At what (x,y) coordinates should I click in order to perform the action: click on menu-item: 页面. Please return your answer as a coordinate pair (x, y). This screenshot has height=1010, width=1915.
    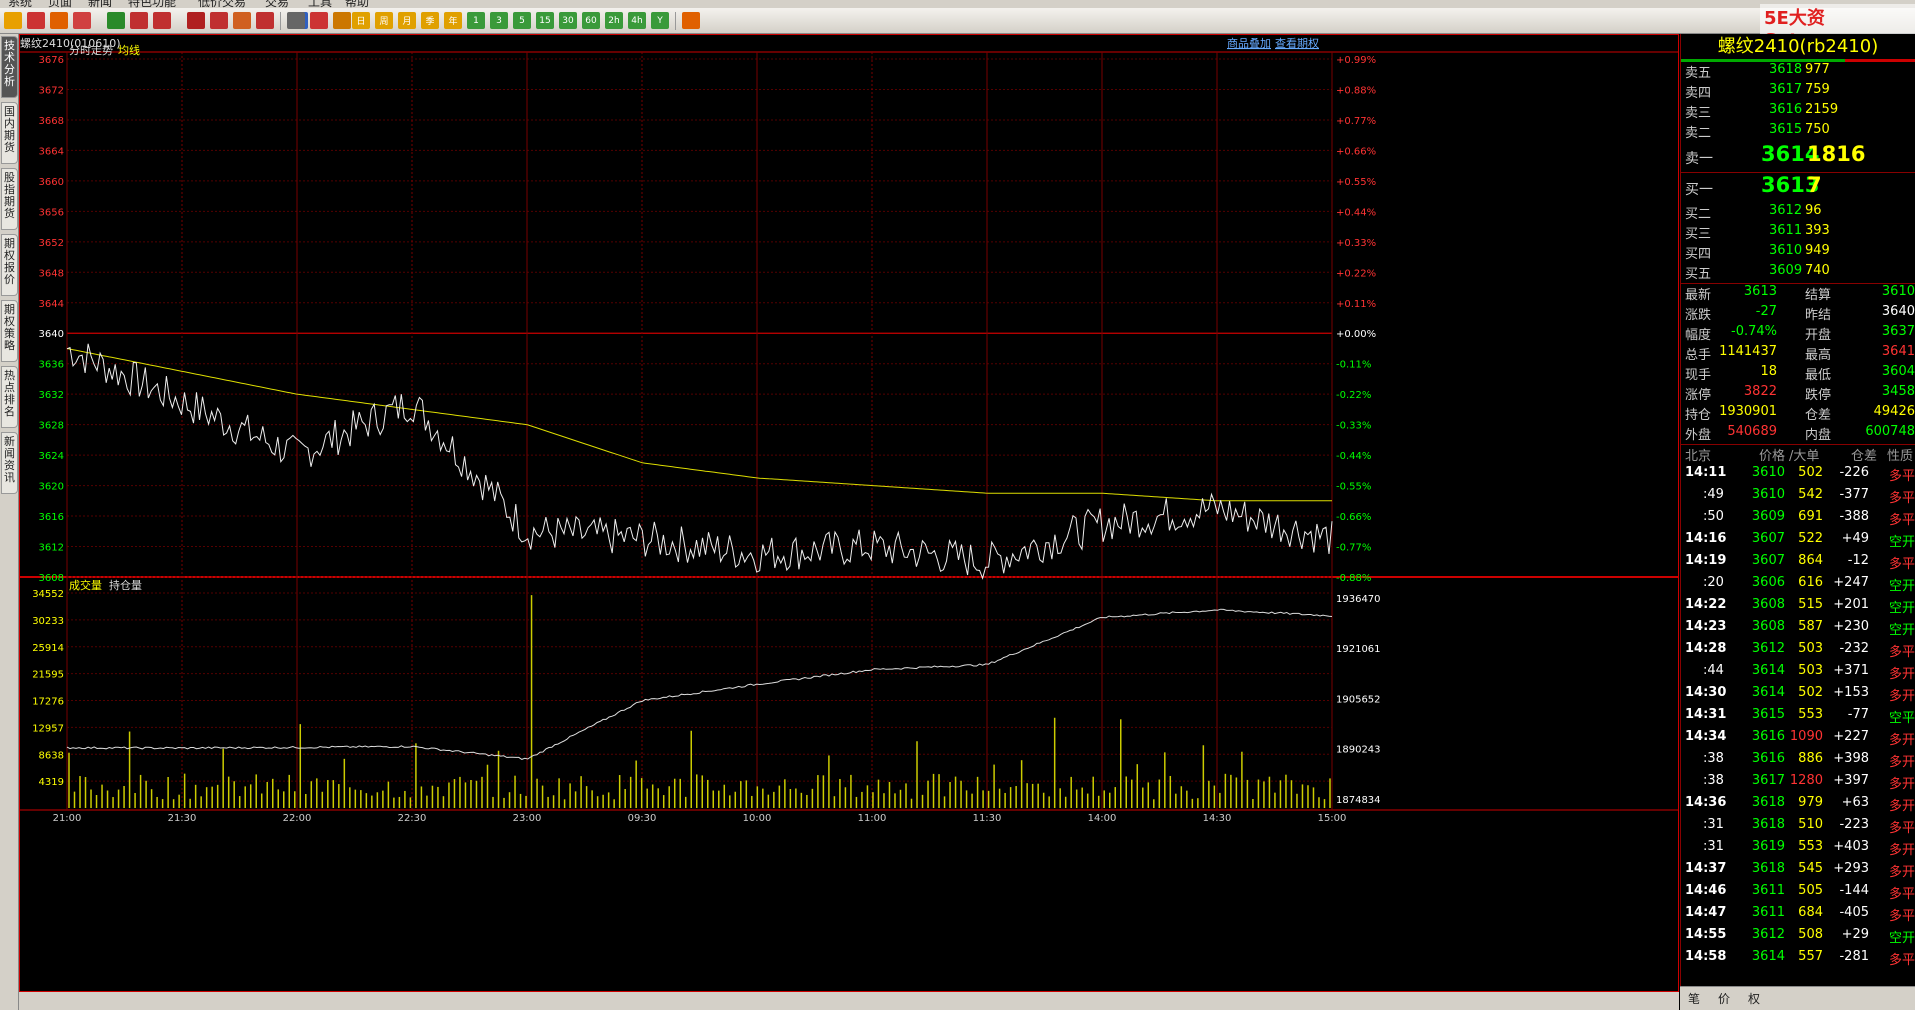
    Looking at the image, I should click on (60, 4).